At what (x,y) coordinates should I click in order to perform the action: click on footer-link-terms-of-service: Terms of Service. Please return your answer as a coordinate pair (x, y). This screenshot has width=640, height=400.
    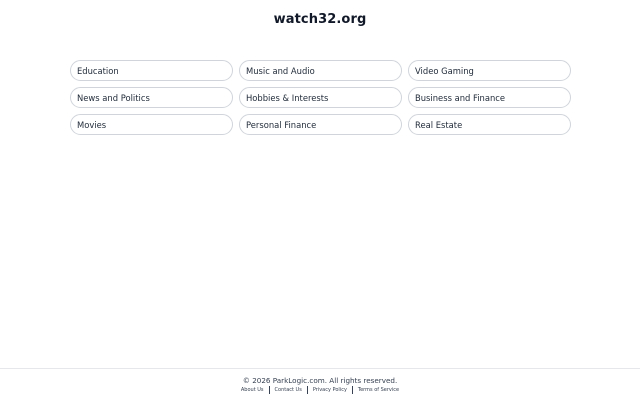
    Looking at the image, I should click on (378, 390).